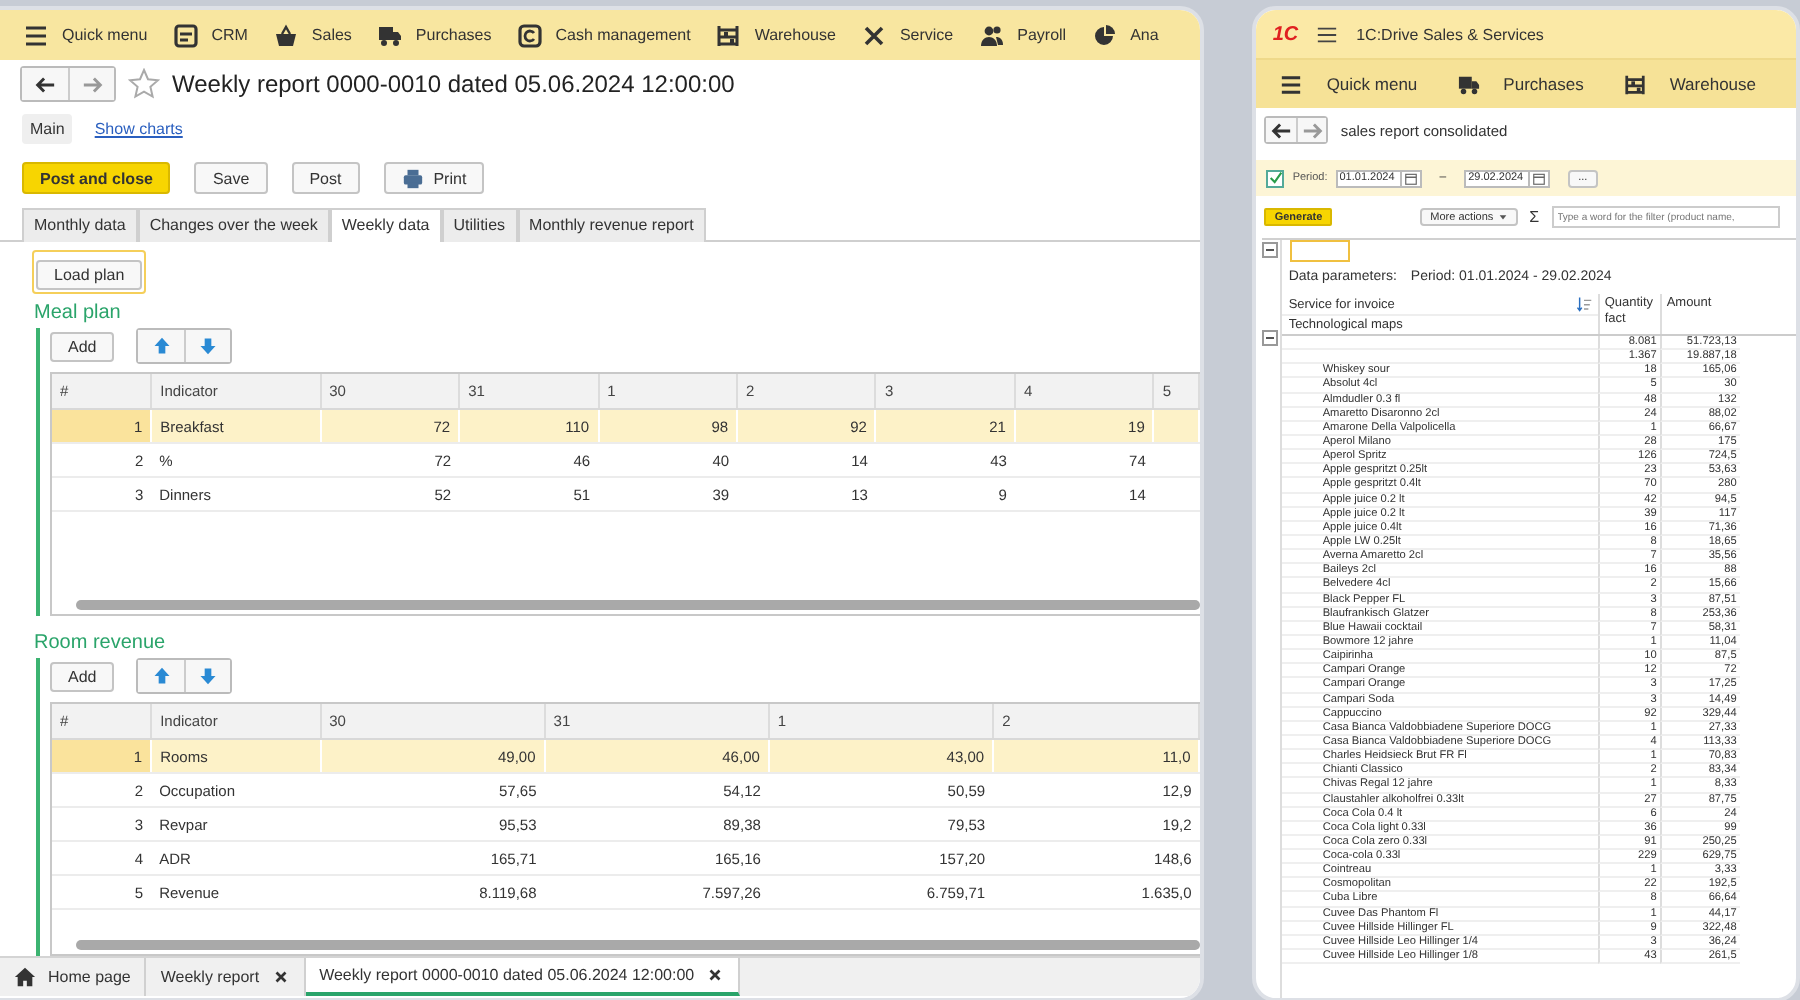 The image size is (1800, 1000). What do you see at coordinates (1144, 35) in the screenshot?
I see `section-link: Ana` at bounding box center [1144, 35].